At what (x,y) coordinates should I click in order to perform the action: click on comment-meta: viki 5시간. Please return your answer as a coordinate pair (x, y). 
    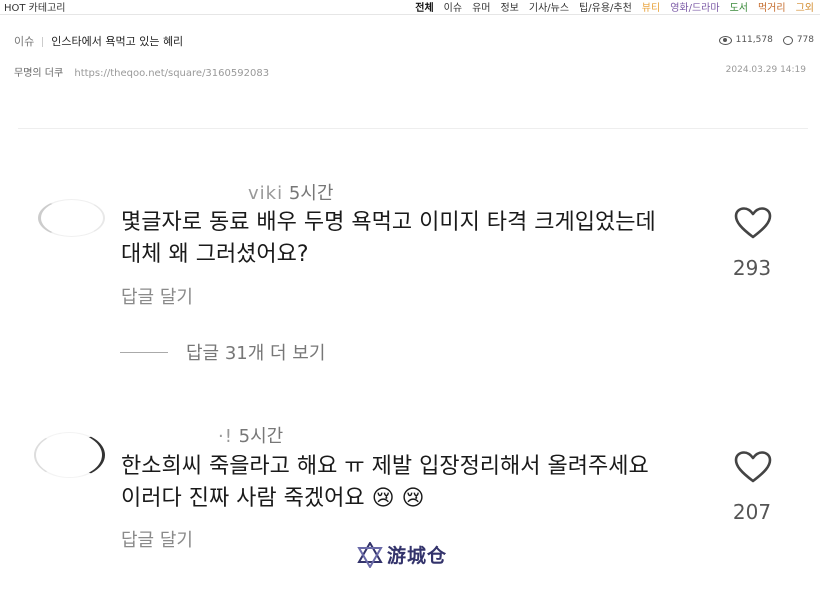
    Looking at the image, I should click on (290, 192).